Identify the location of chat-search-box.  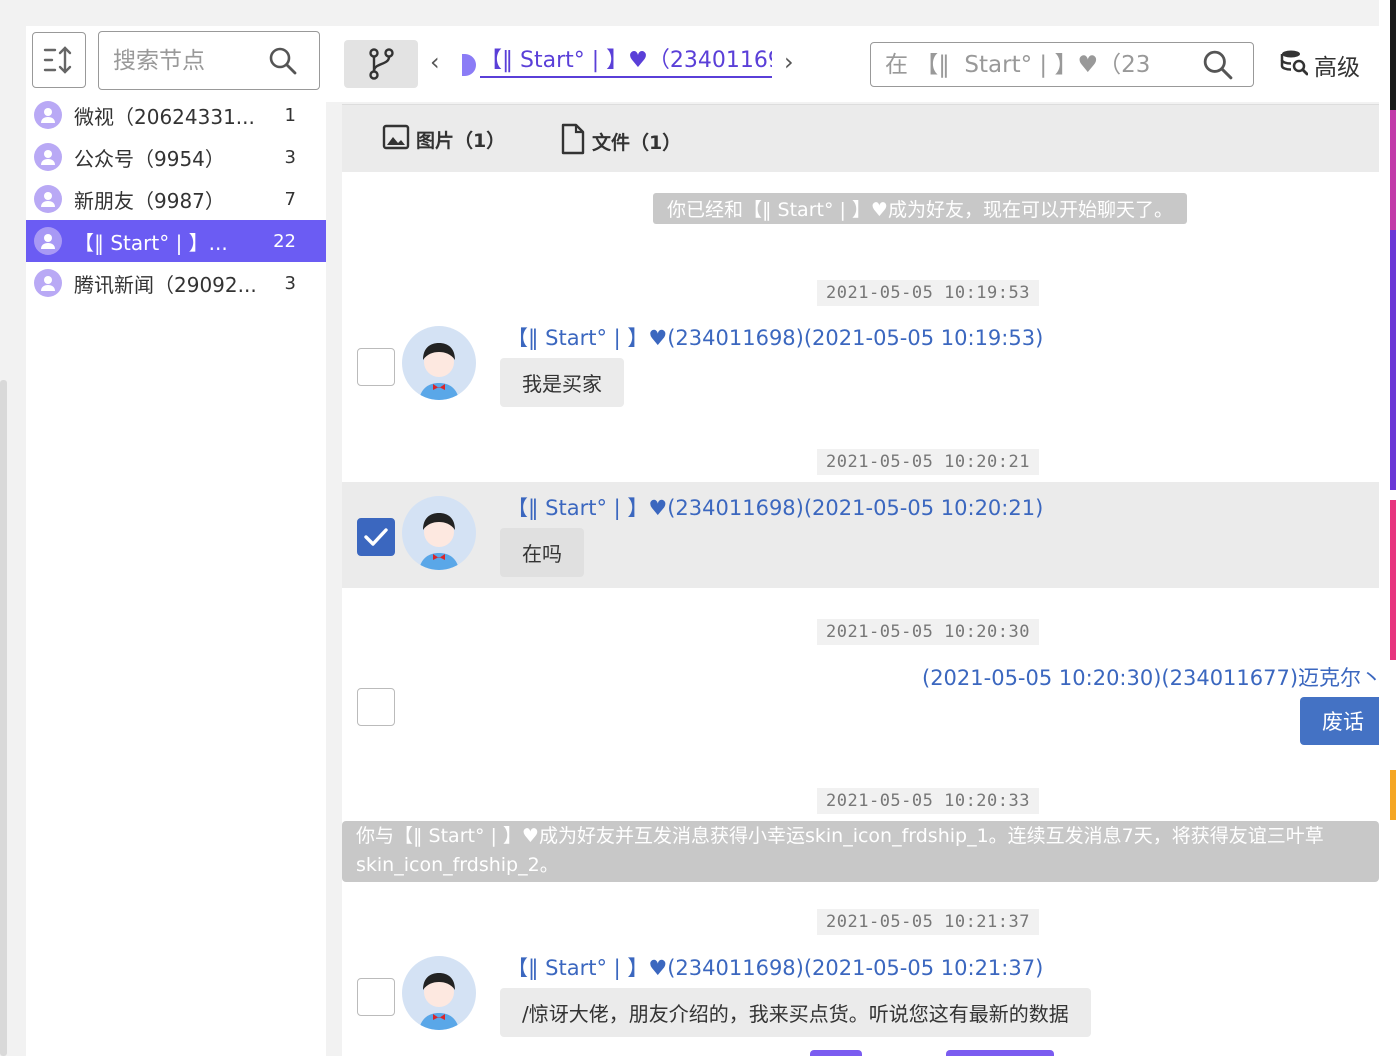
(1062, 64).